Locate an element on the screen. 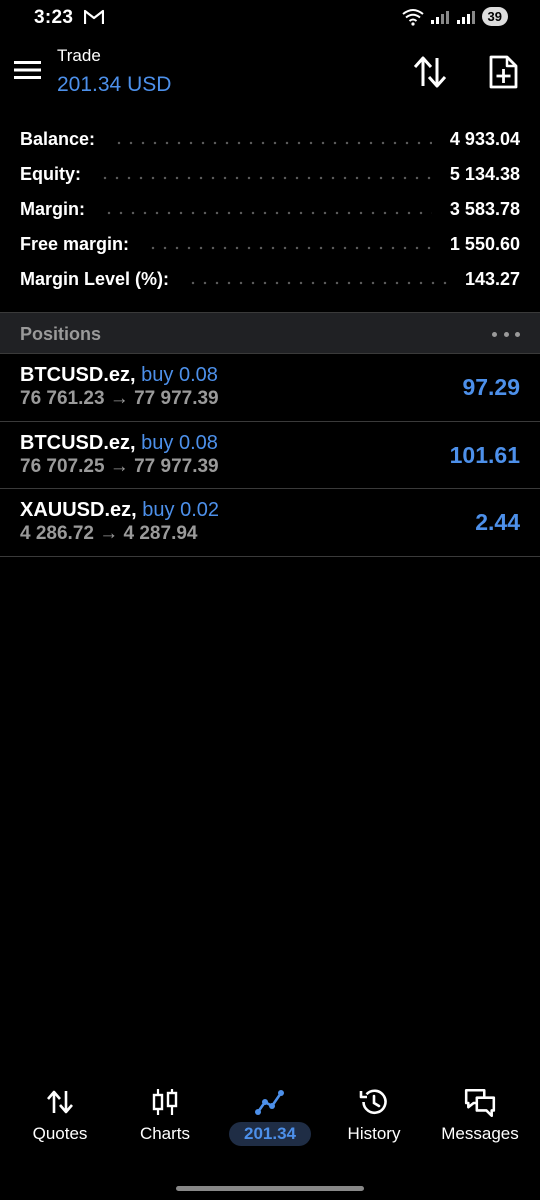 The width and height of the screenshot is (540, 1200). bottom-navigation: Quotes Charts 201.34 History Messages is located at coordinates (270, 1120).